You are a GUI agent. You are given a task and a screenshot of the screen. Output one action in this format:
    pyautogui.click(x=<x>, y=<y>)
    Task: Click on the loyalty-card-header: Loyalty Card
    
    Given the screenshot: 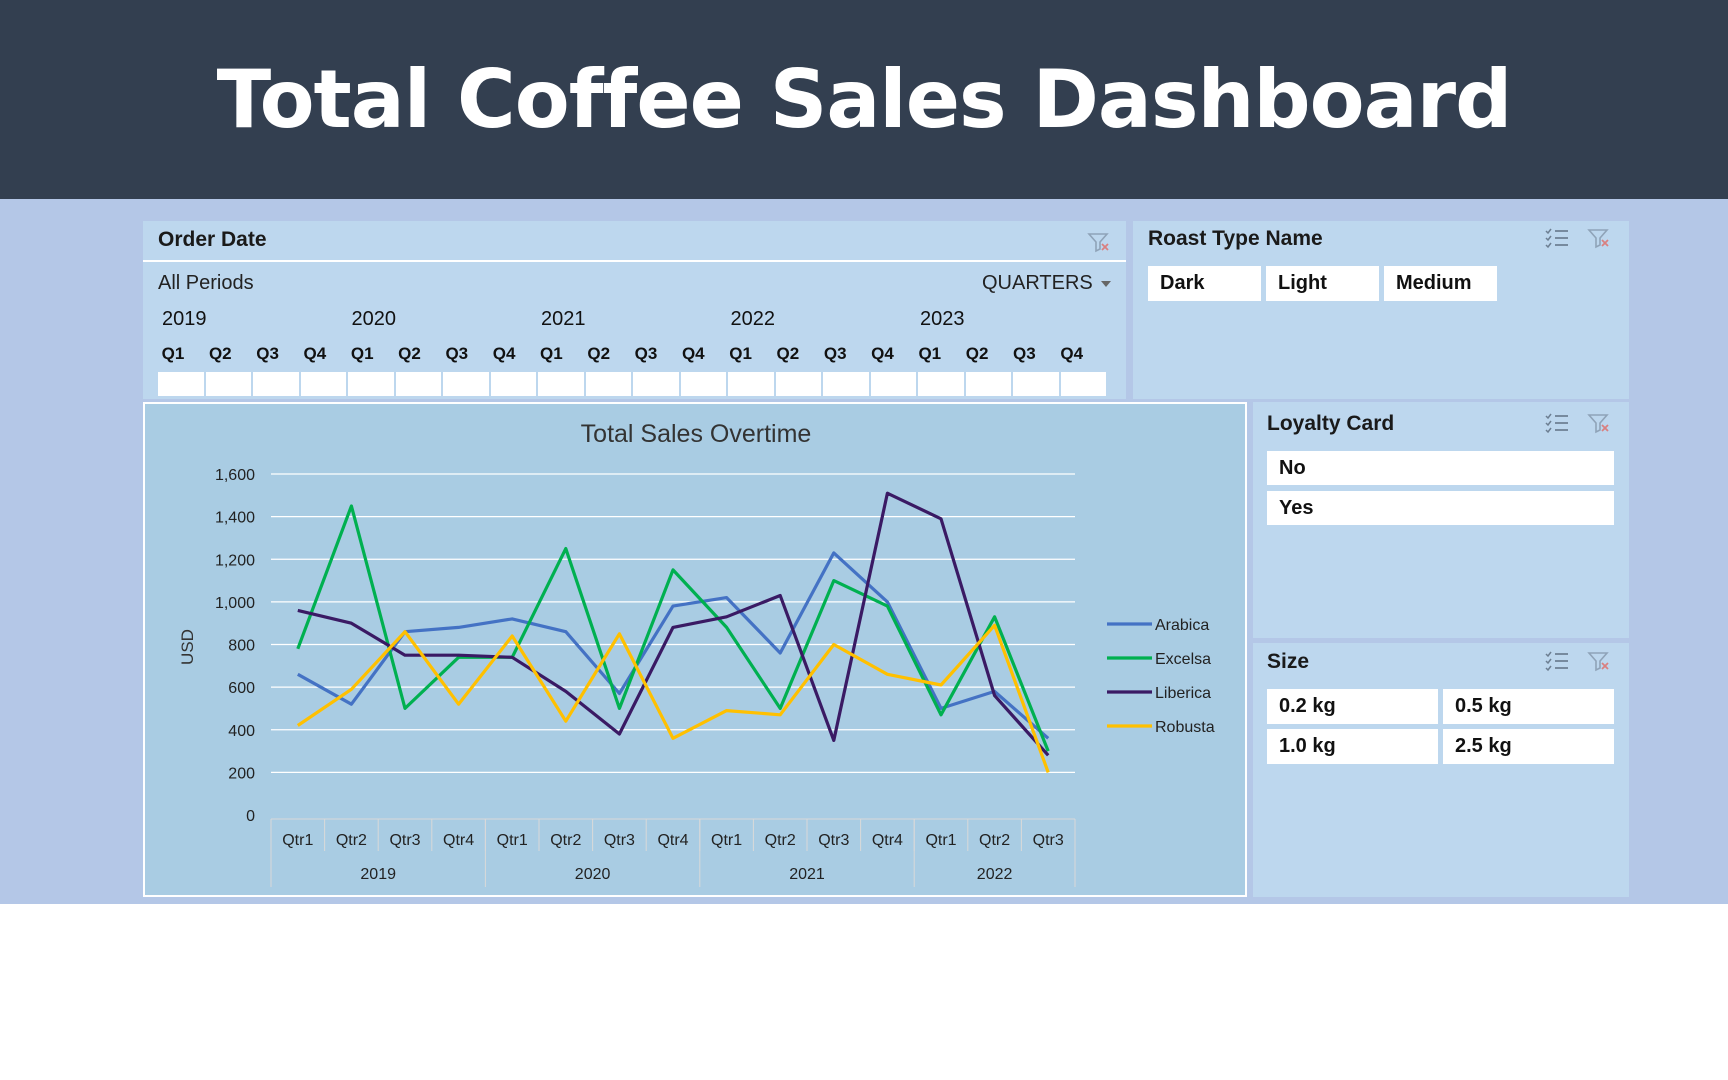 What is the action you would take?
    pyautogui.click(x=1331, y=423)
    